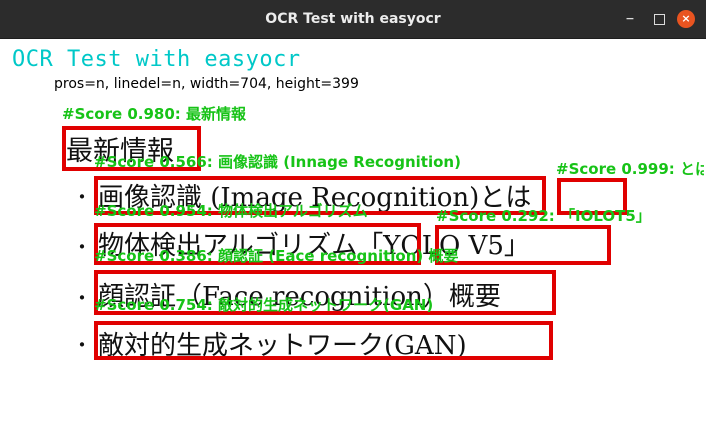 The width and height of the screenshot is (706, 438). I want to click on maximize-button, so click(659, 19).